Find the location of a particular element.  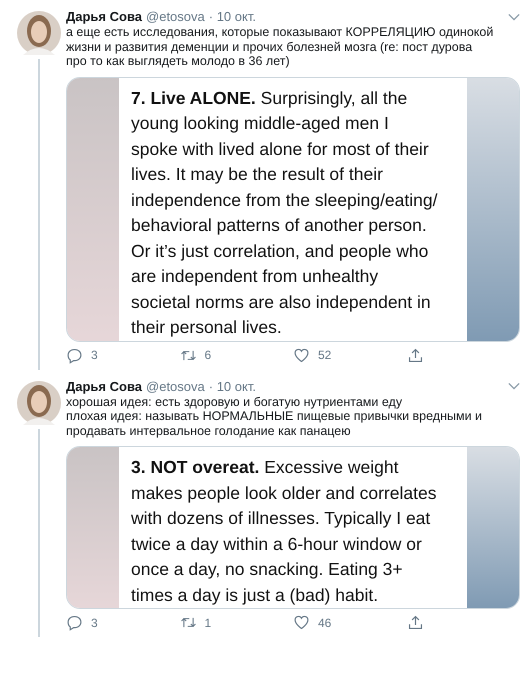

retweet-count: 1 is located at coordinates (208, 623).